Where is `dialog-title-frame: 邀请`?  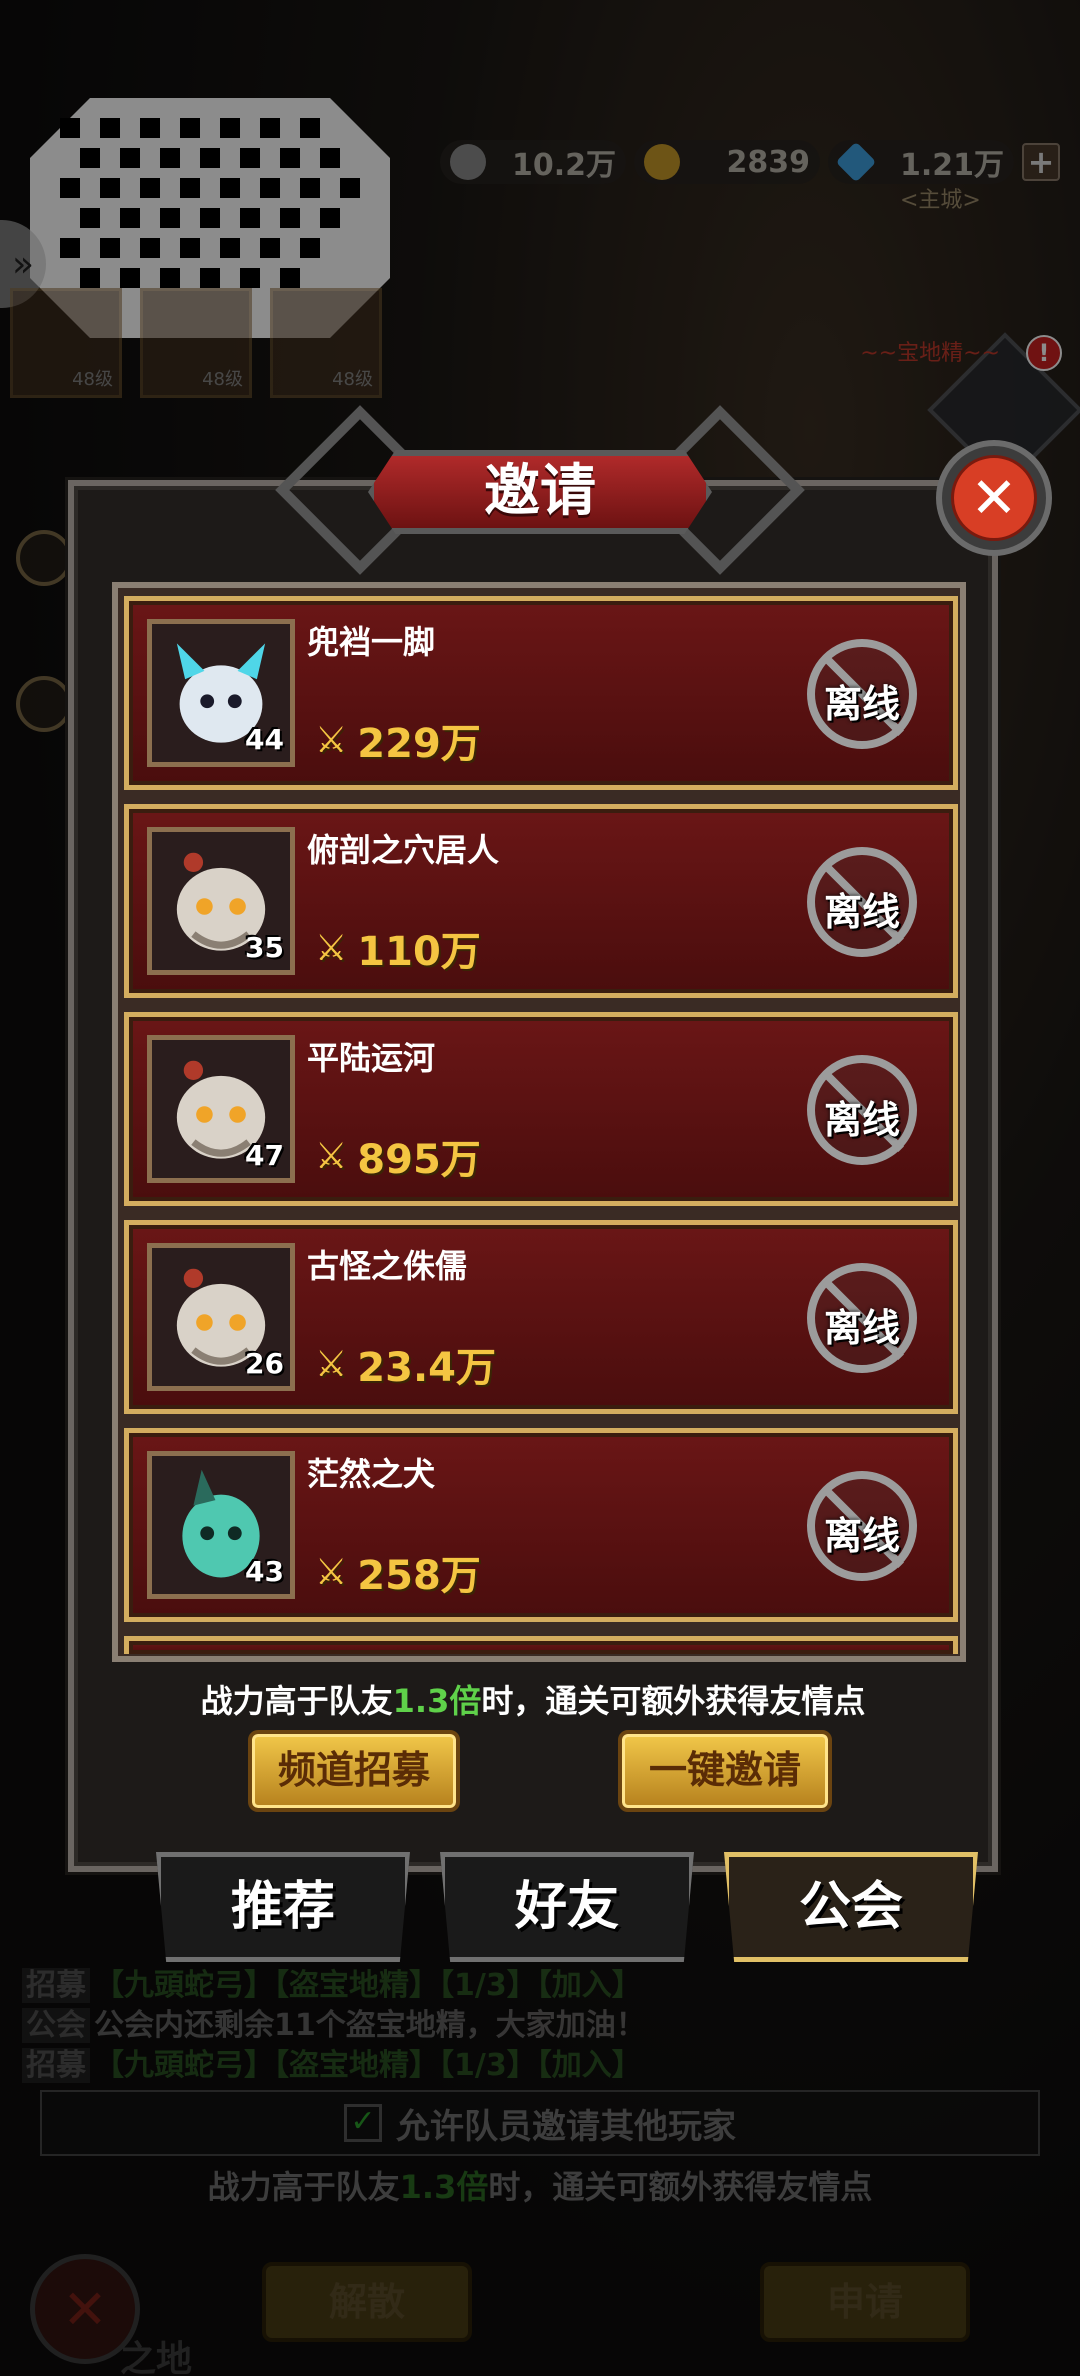 dialog-title-frame: 邀请 is located at coordinates (540, 490).